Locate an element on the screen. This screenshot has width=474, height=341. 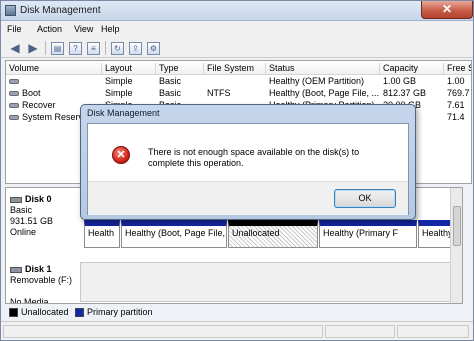
disk-0-type: Basic is located at coordinates (21, 210).